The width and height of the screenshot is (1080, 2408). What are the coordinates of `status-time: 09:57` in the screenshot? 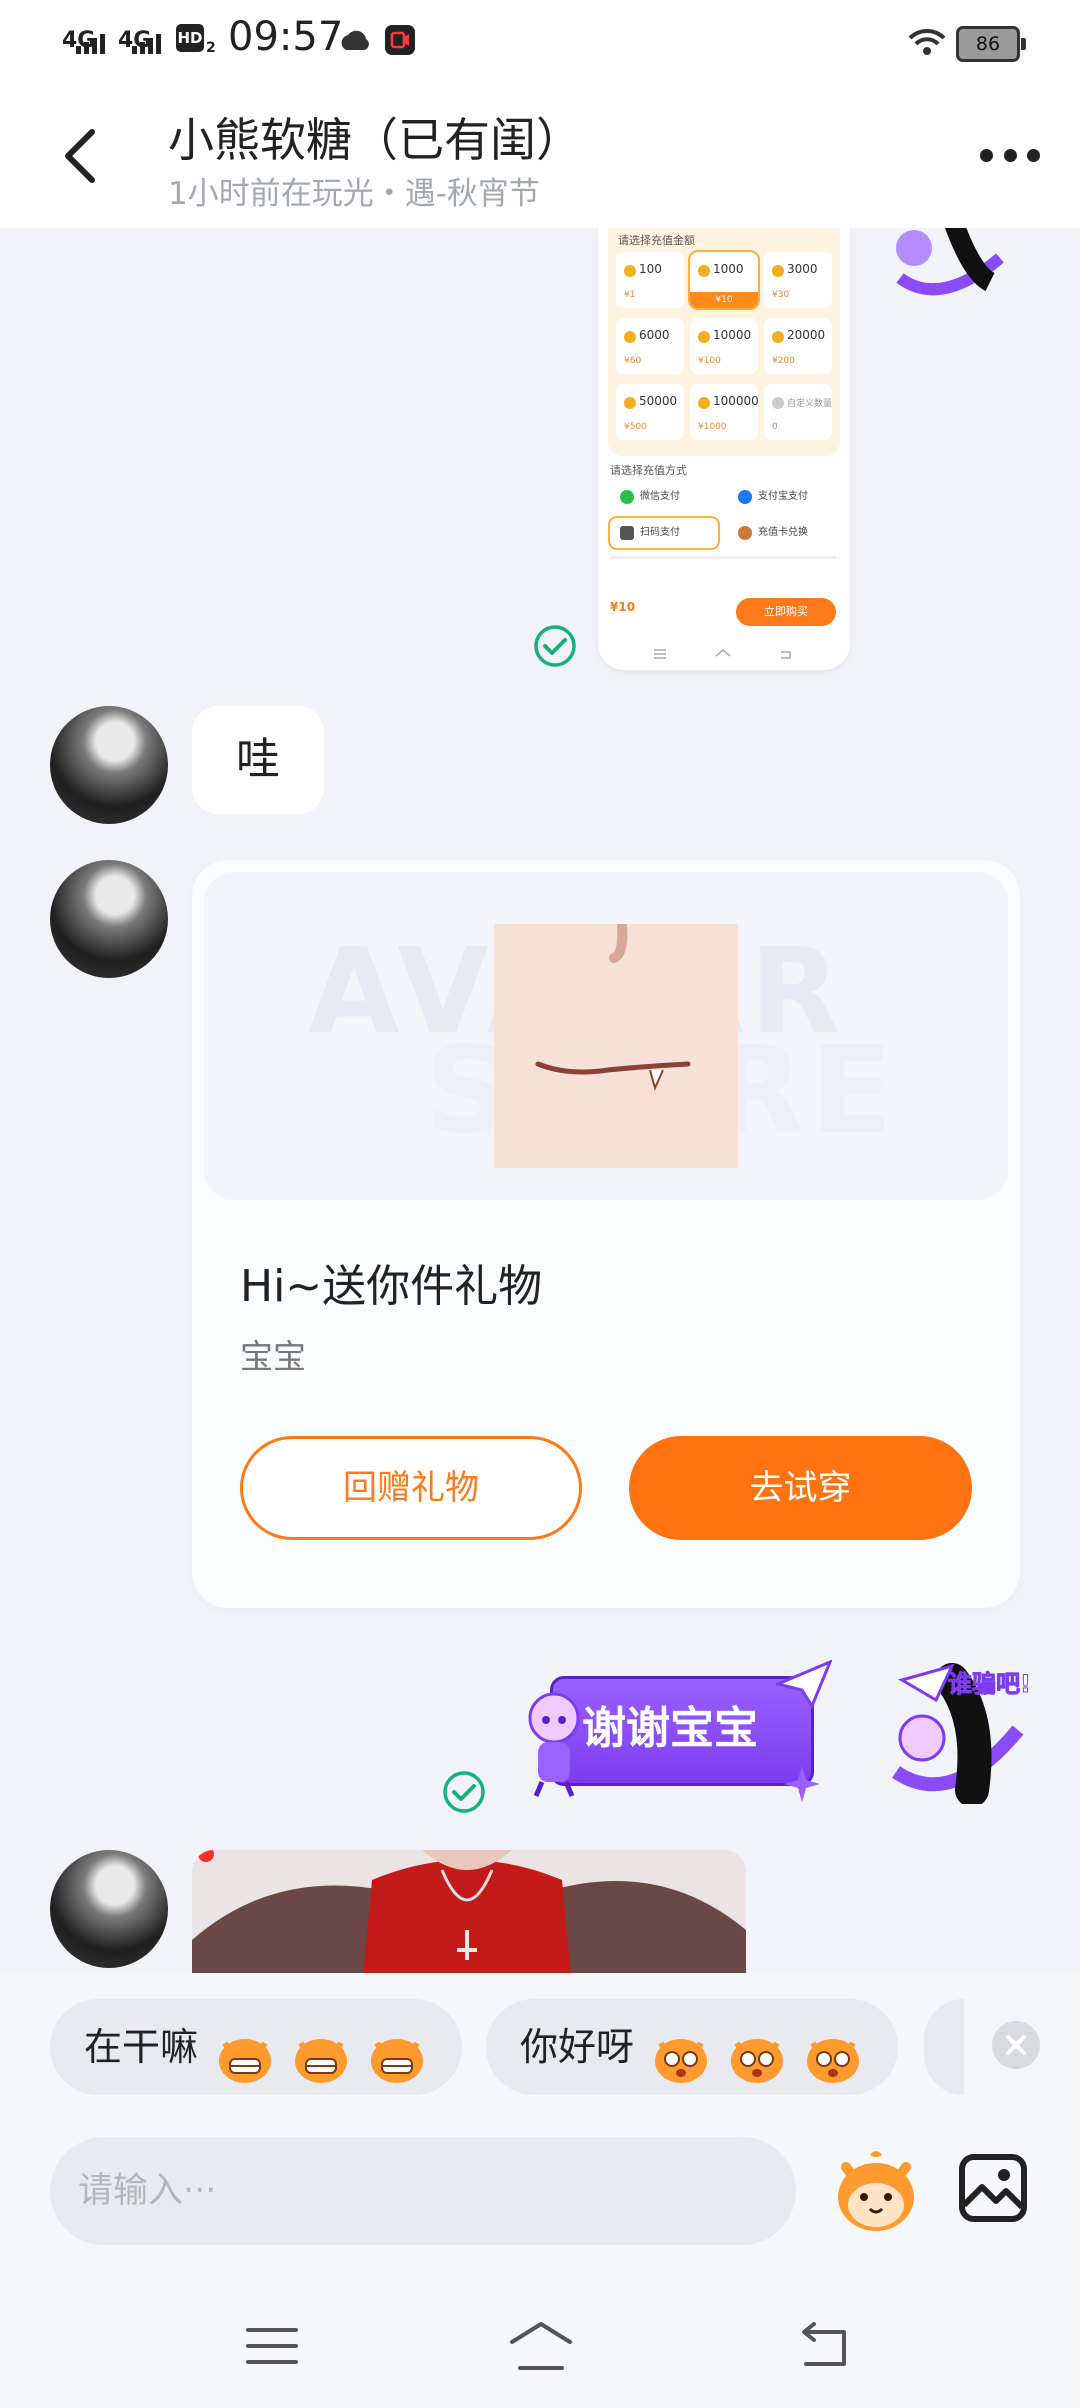 It's located at (286, 37).